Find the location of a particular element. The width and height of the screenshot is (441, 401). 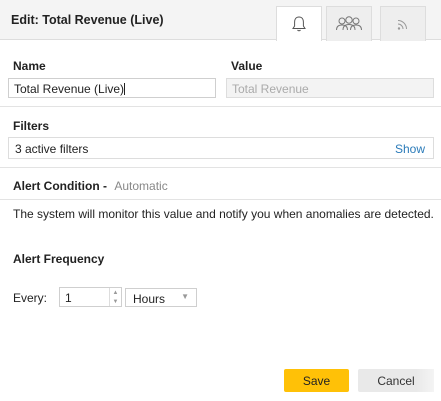

text-cursor is located at coordinates (125, 89).